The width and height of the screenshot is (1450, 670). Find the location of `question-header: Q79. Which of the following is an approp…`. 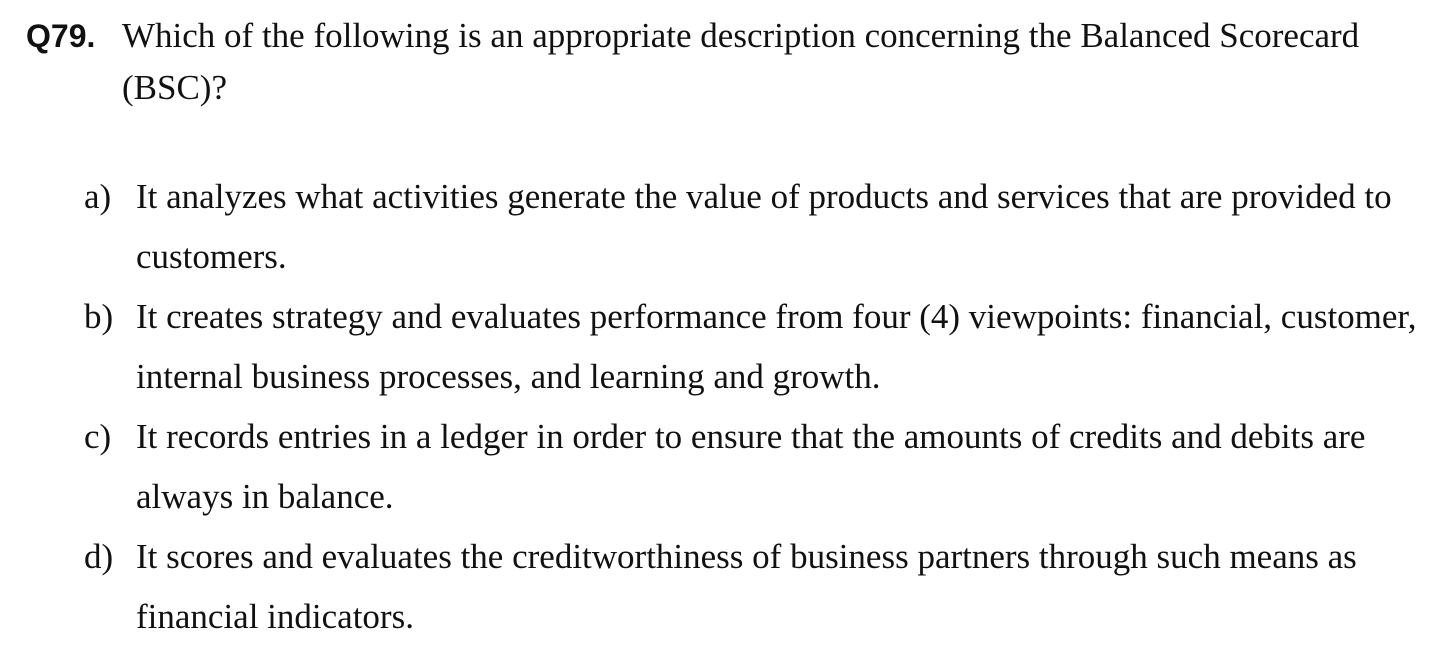

question-header: Q79. Which of the following is an approp… is located at coordinates (726, 62).